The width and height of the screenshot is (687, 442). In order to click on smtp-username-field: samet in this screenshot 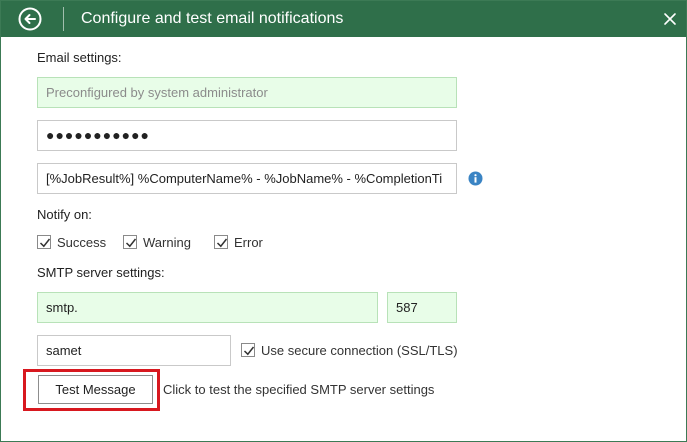, I will do `click(134, 350)`.